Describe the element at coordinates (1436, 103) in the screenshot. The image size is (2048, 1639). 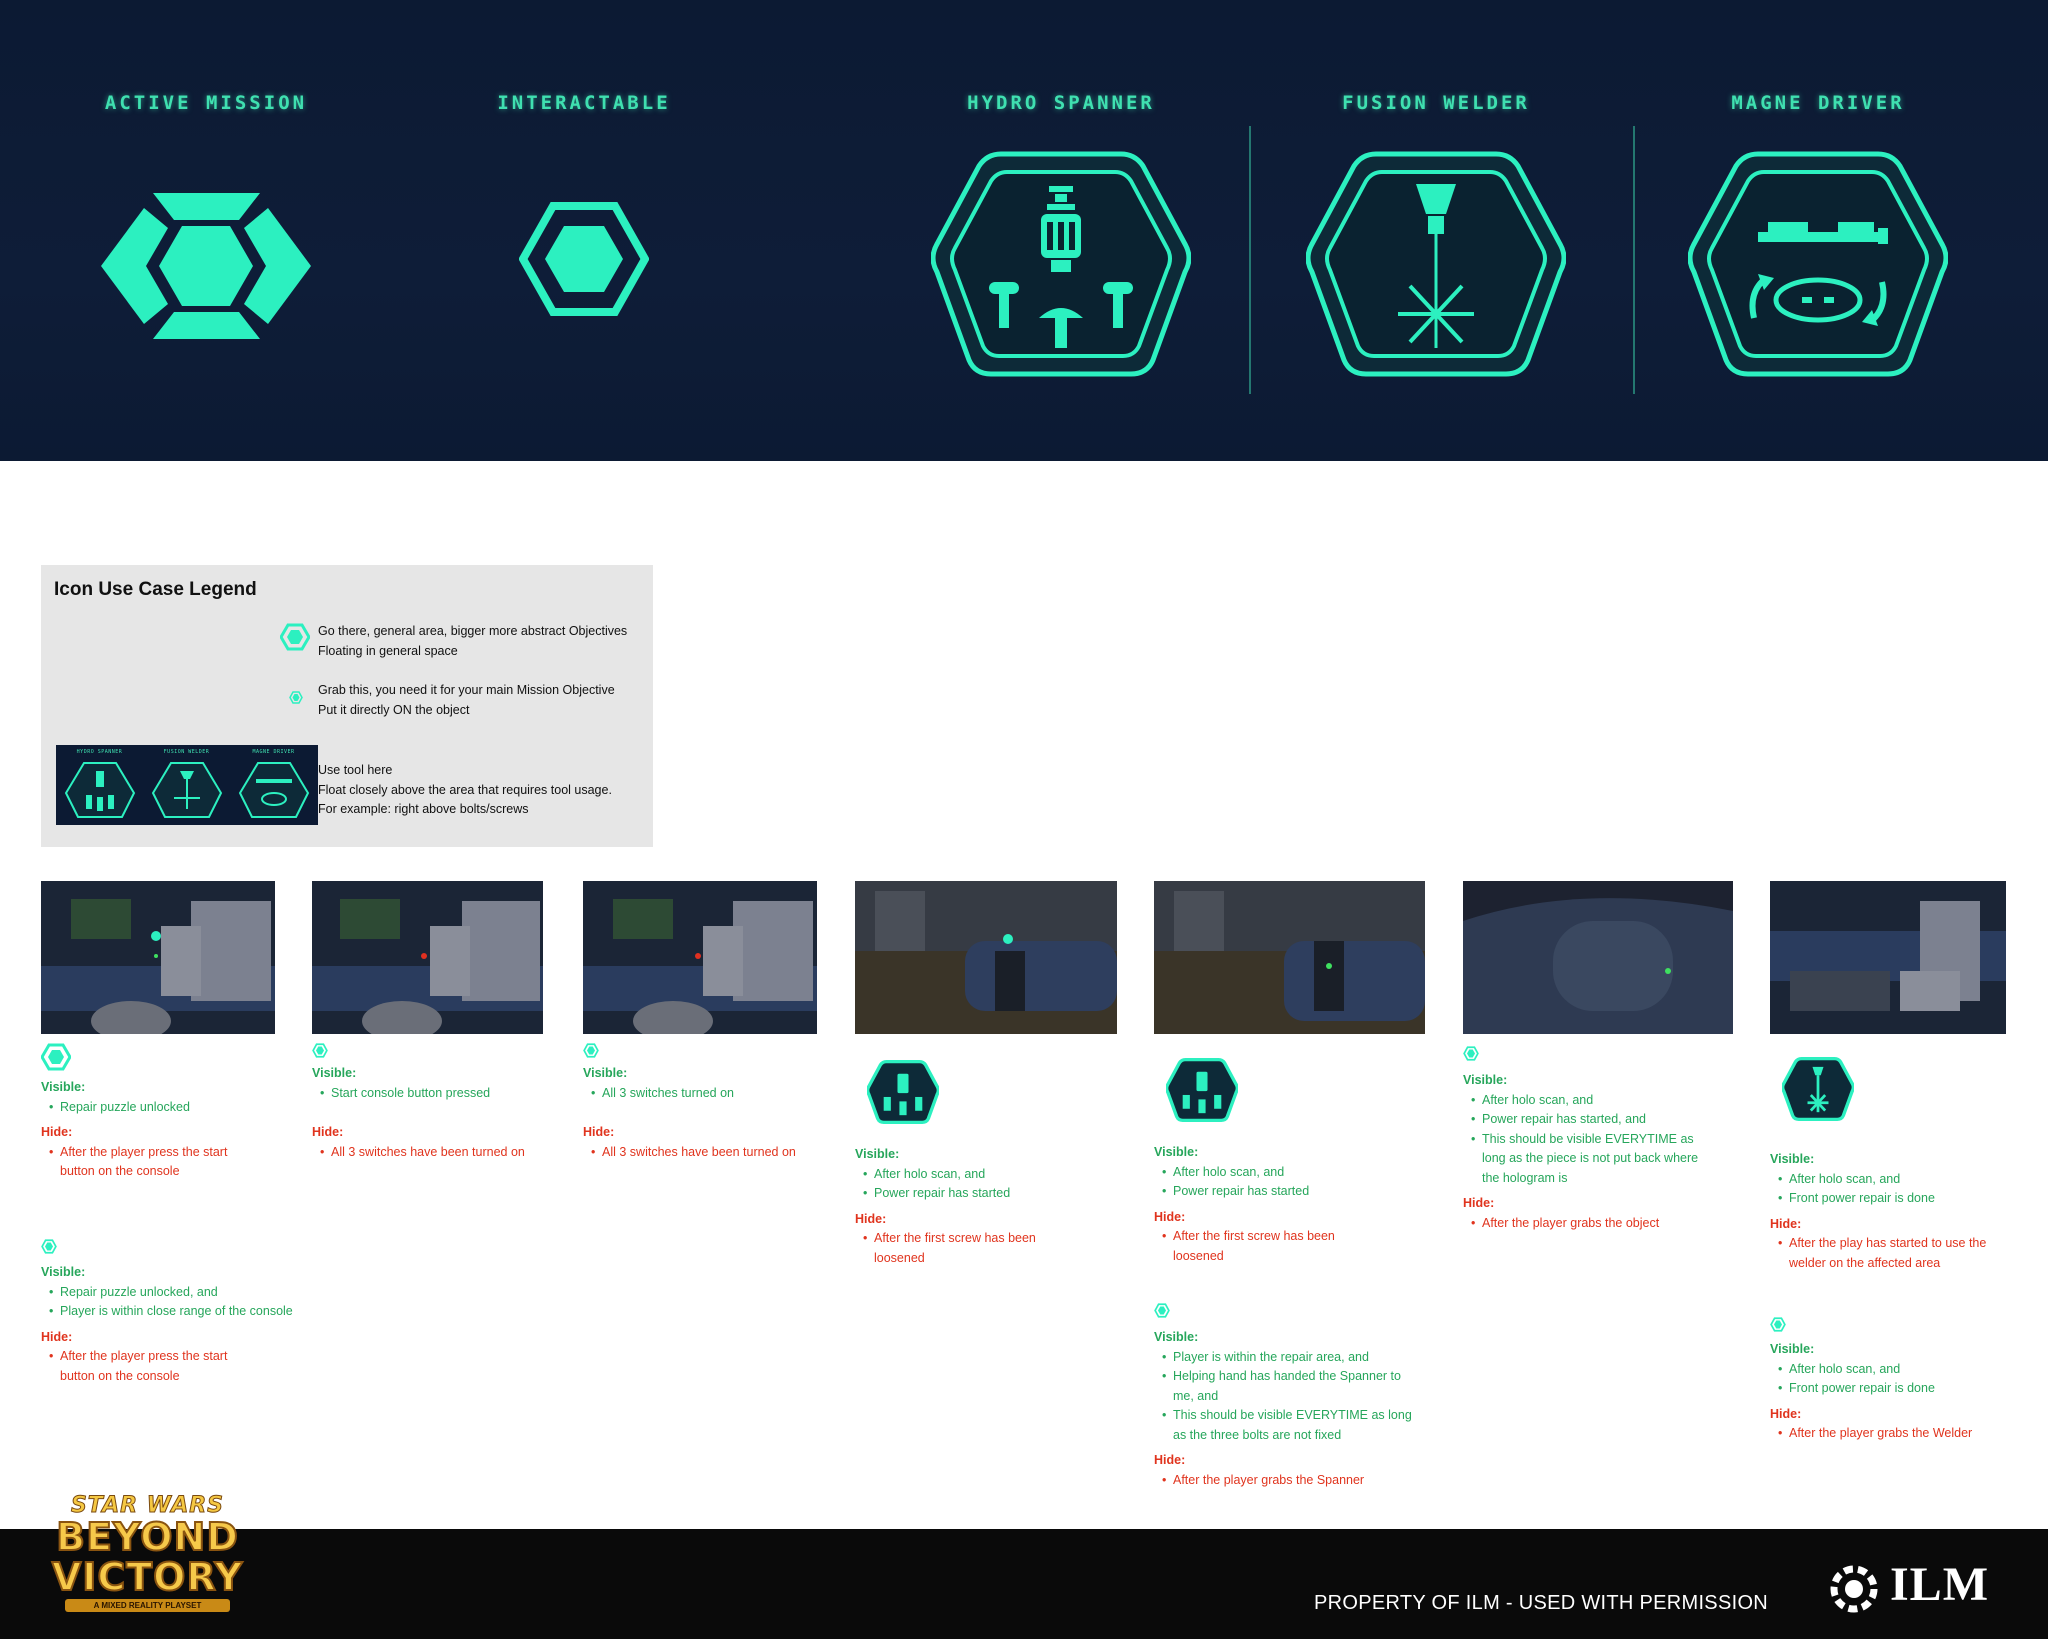
I see `fusion-welder-title: FUSION WELDER` at that location.